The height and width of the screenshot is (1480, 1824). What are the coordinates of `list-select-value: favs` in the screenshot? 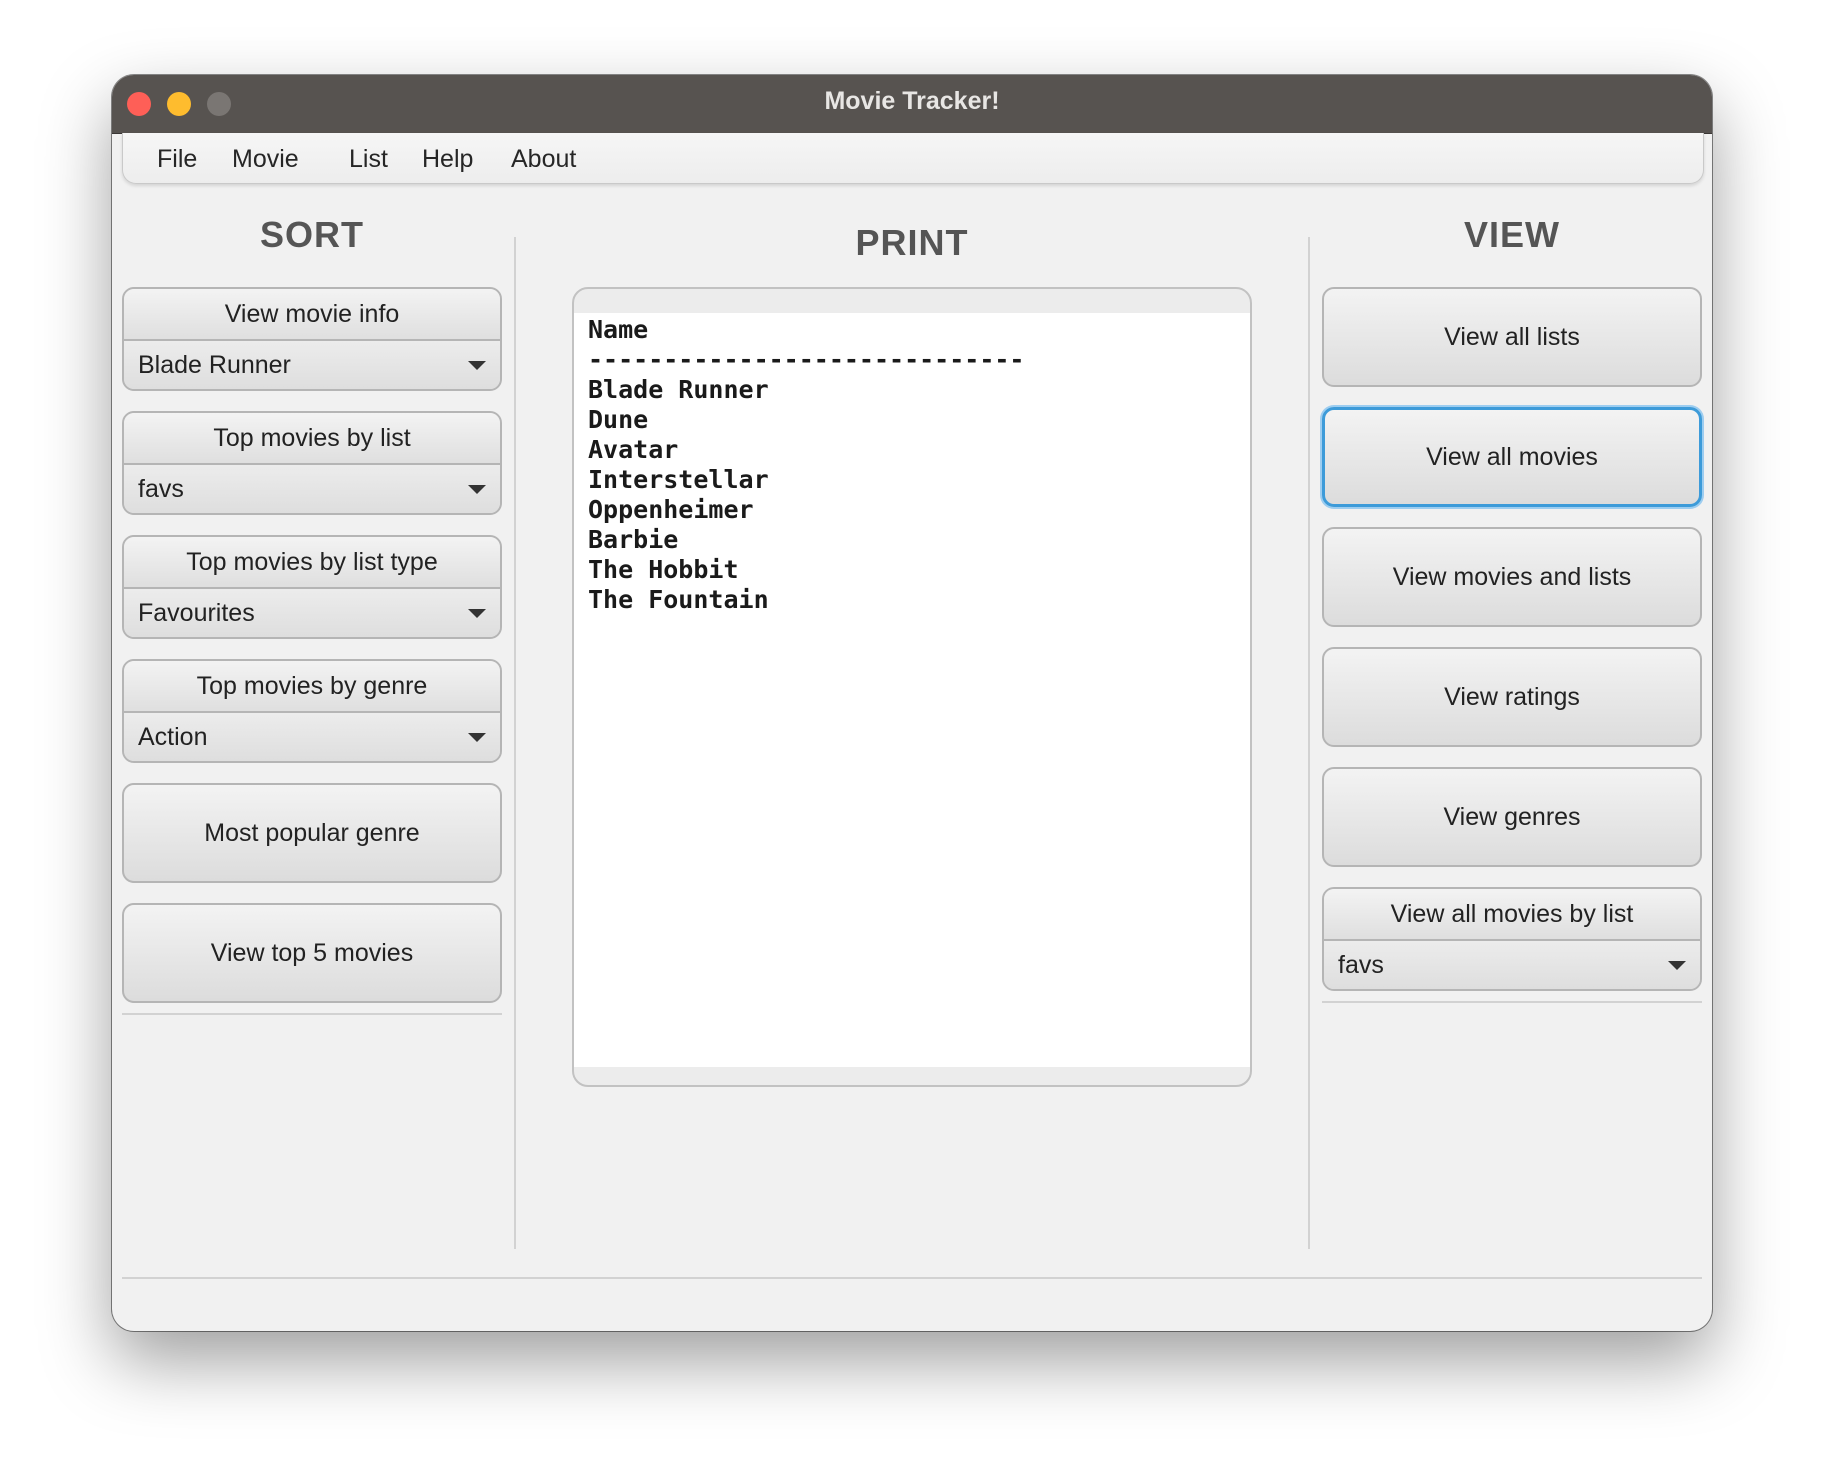 It's located at (161, 489).